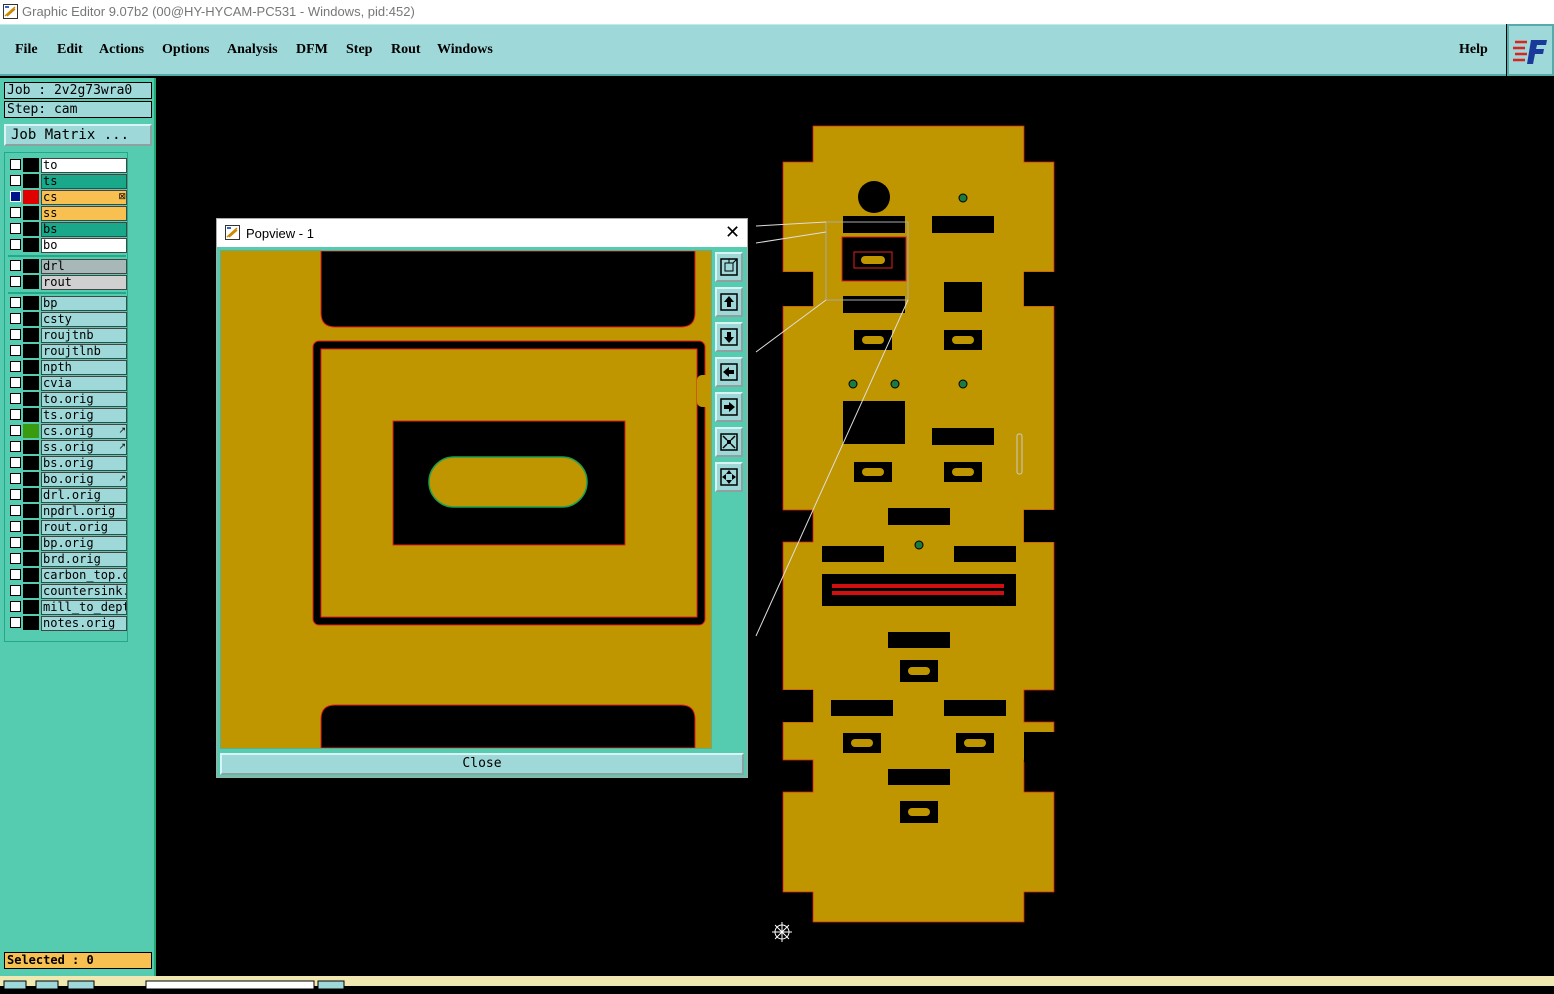 Image resolution: width=1554 pixels, height=994 pixels. I want to click on layer-row-notes-orig: notes.orig, so click(67, 623).